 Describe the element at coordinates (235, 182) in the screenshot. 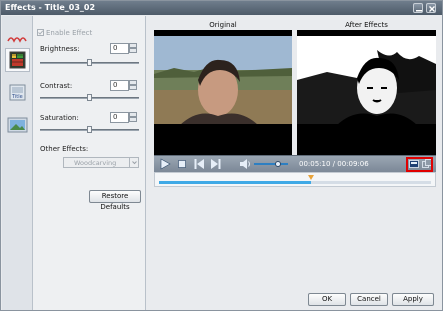

I see `progress-fill` at that location.